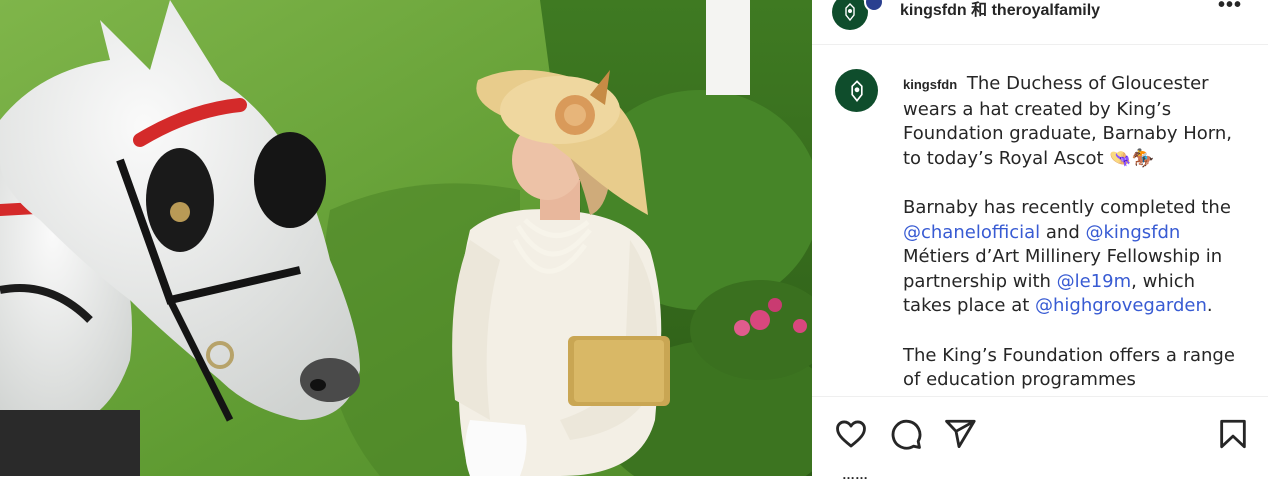 The width and height of the screenshot is (1268, 482). What do you see at coordinates (1063, 232) in the screenshot?
I see `caption-text-segment: and` at bounding box center [1063, 232].